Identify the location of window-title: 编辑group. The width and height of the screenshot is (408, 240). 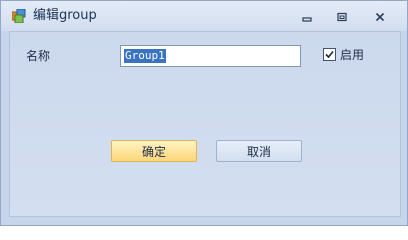
(65, 15).